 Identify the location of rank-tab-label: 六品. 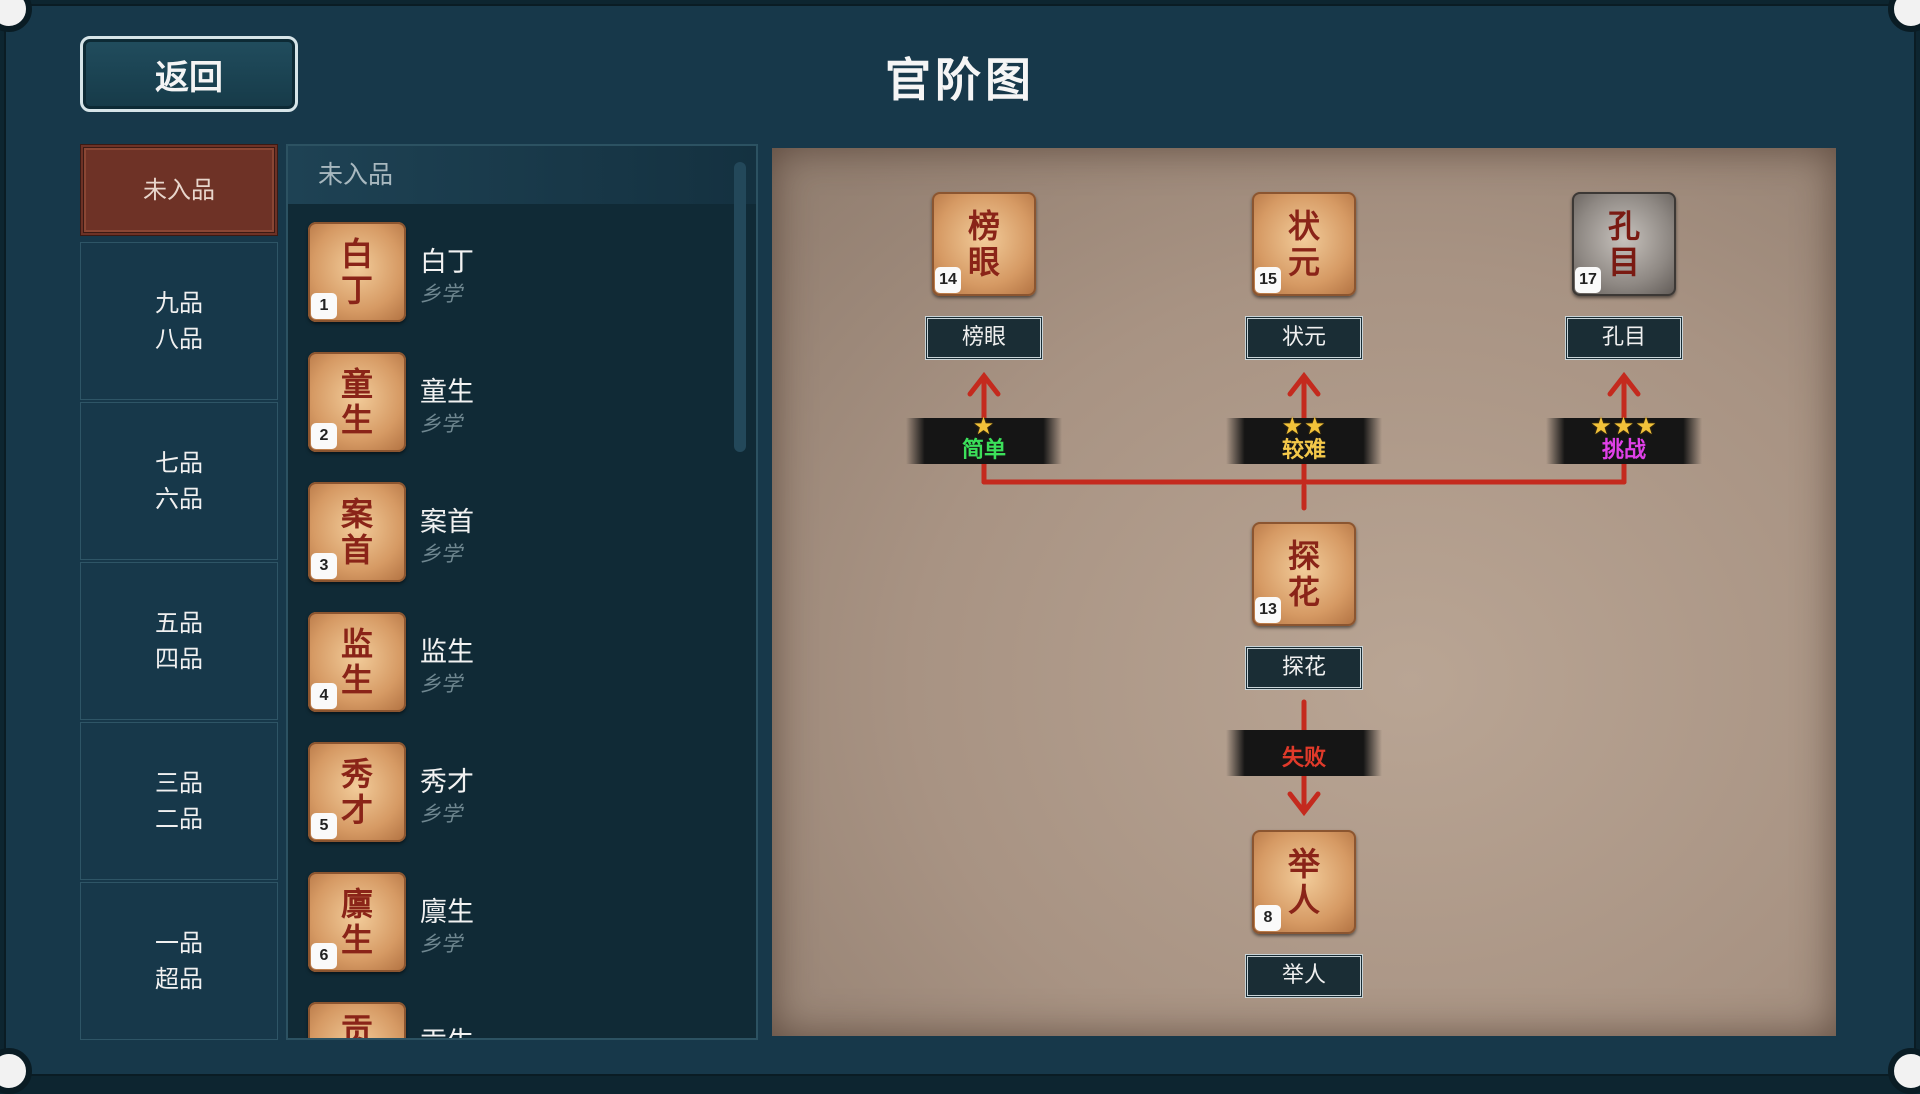
(179, 499).